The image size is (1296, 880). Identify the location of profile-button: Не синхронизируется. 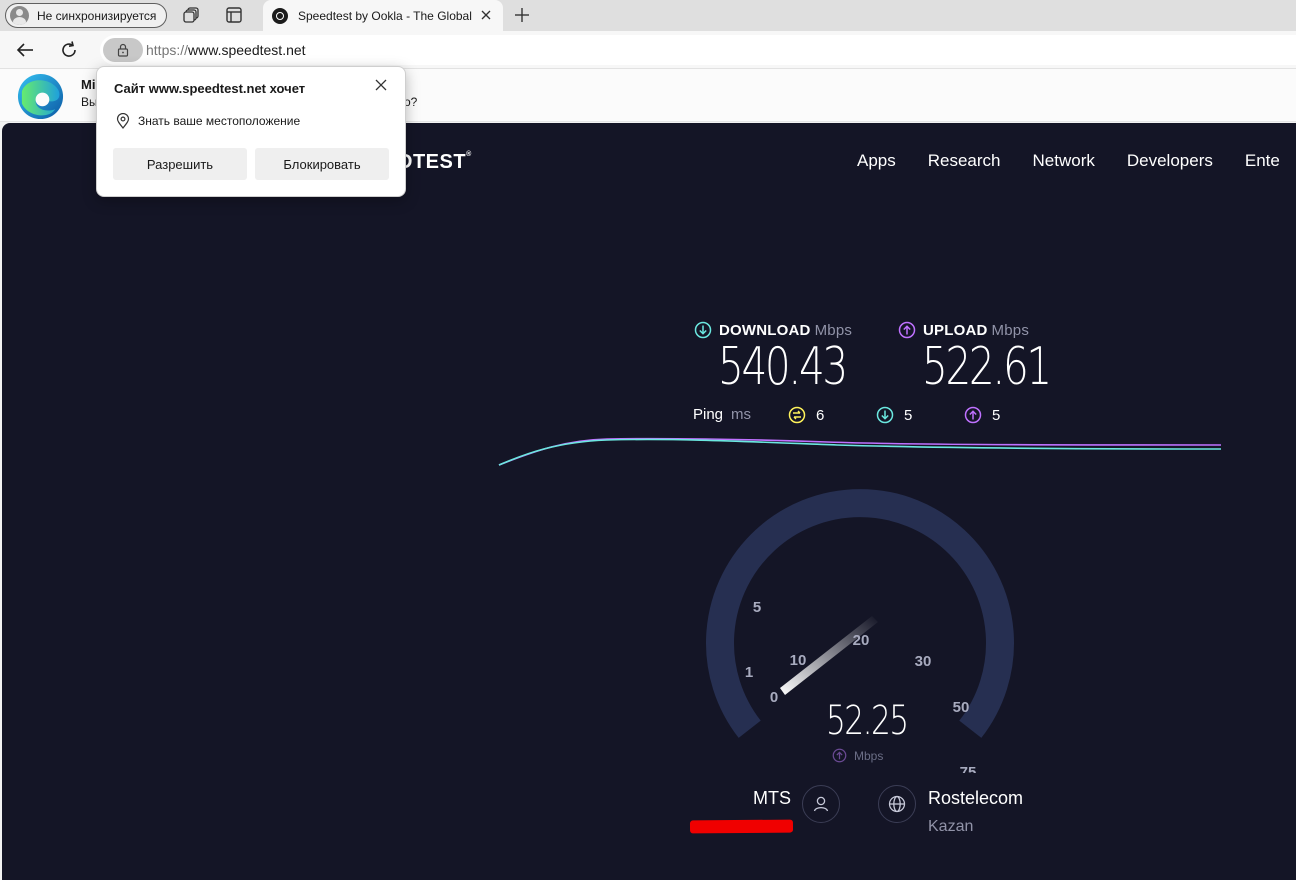
(86, 15).